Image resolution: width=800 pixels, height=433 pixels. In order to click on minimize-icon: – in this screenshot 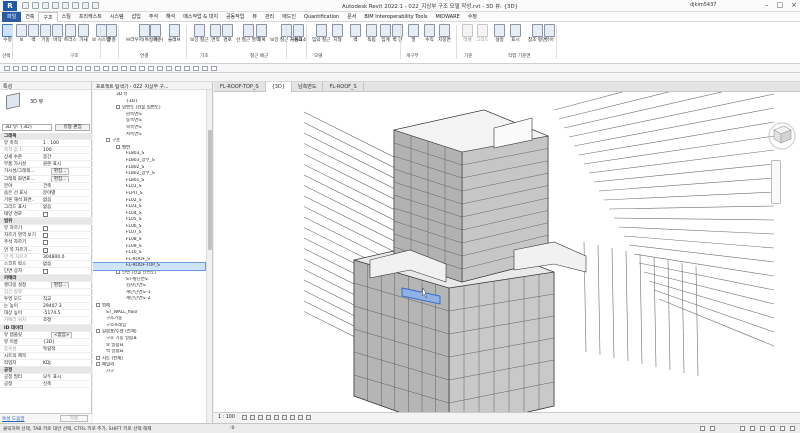, I will do `click(767, 5)`.